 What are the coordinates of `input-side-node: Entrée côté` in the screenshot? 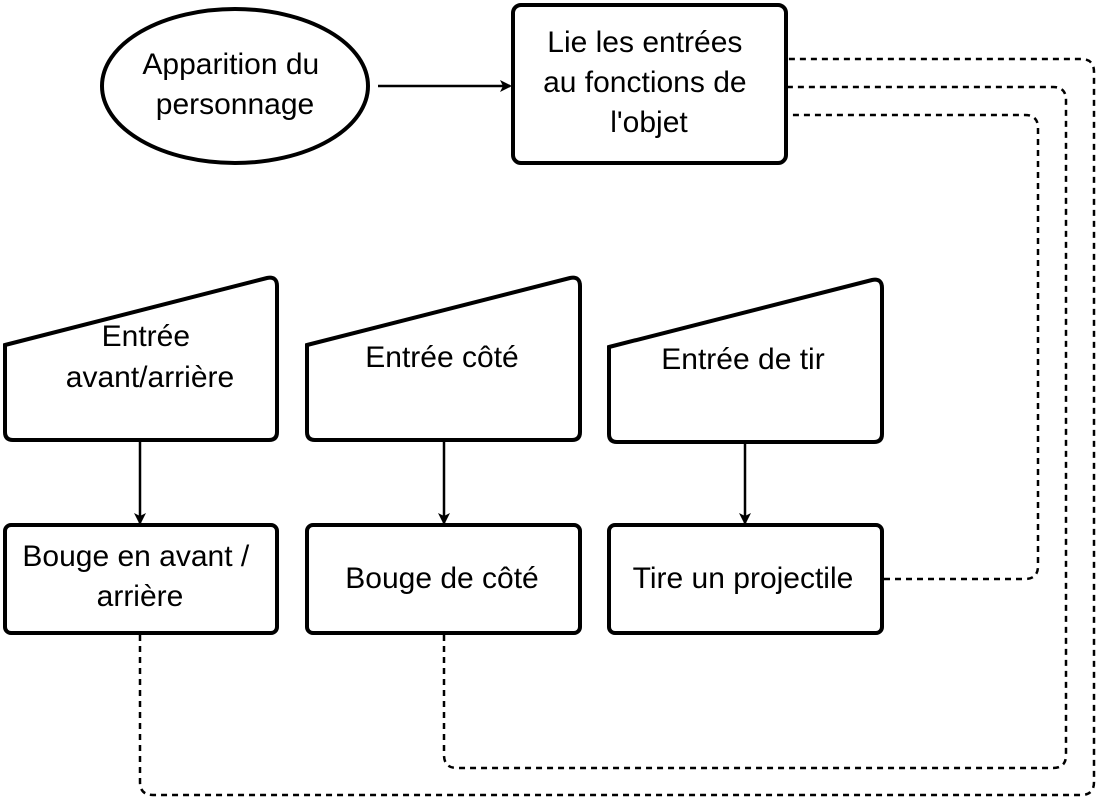 It's located at (443, 358).